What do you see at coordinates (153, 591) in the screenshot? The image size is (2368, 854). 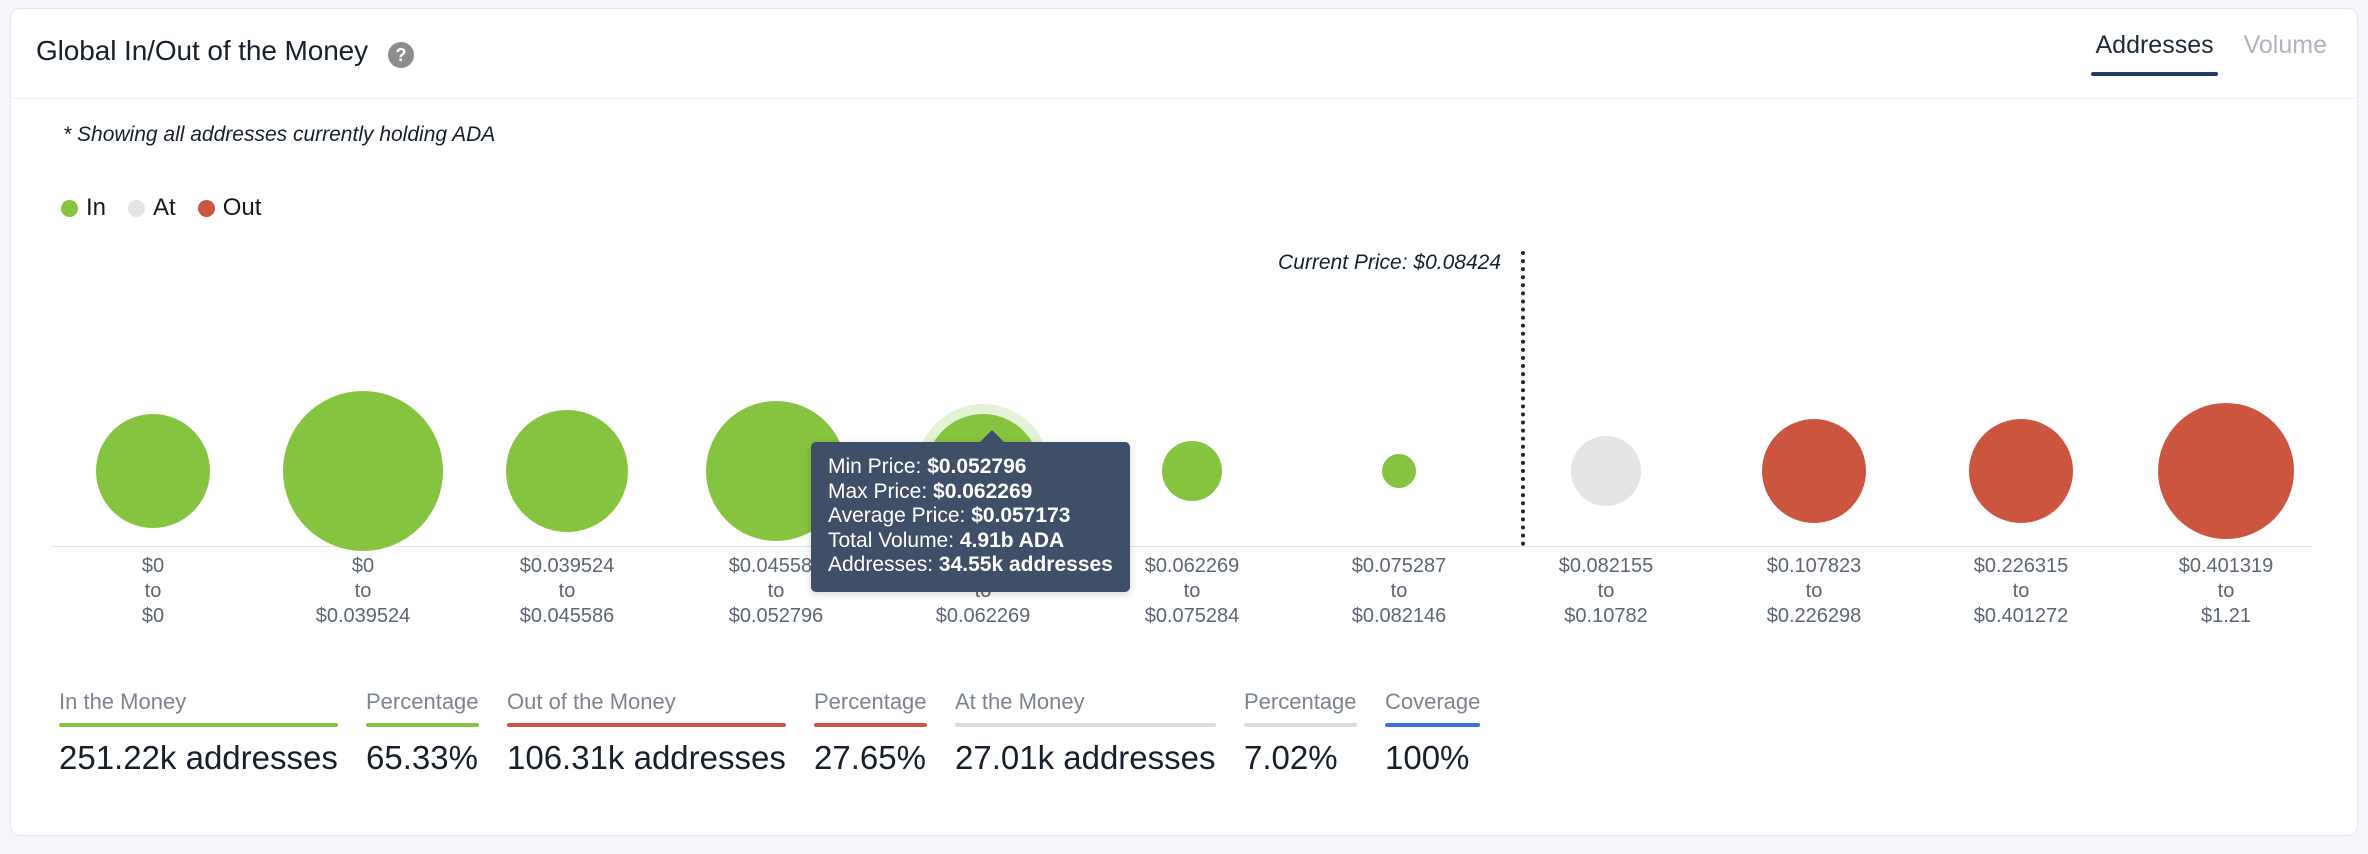 I see `x-axis-label-0: $0 to $0` at bounding box center [153, 591].